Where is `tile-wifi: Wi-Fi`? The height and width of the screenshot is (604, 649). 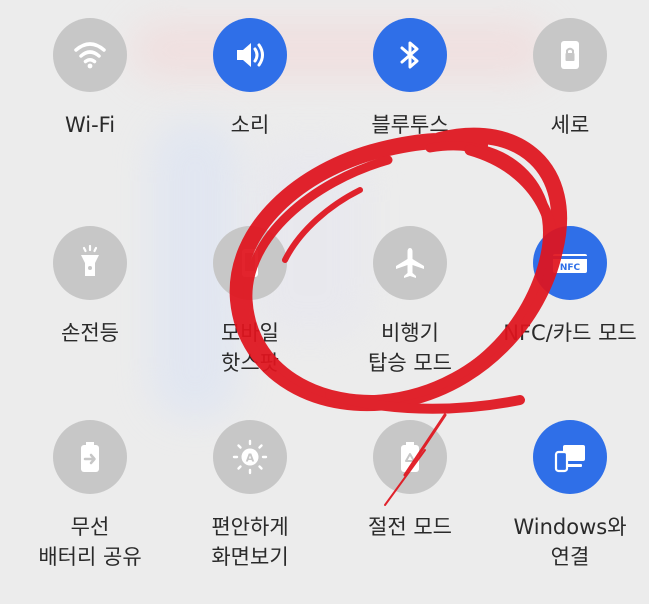
tile-wifi: Wi-Fi is located at coordinates (90, 79).